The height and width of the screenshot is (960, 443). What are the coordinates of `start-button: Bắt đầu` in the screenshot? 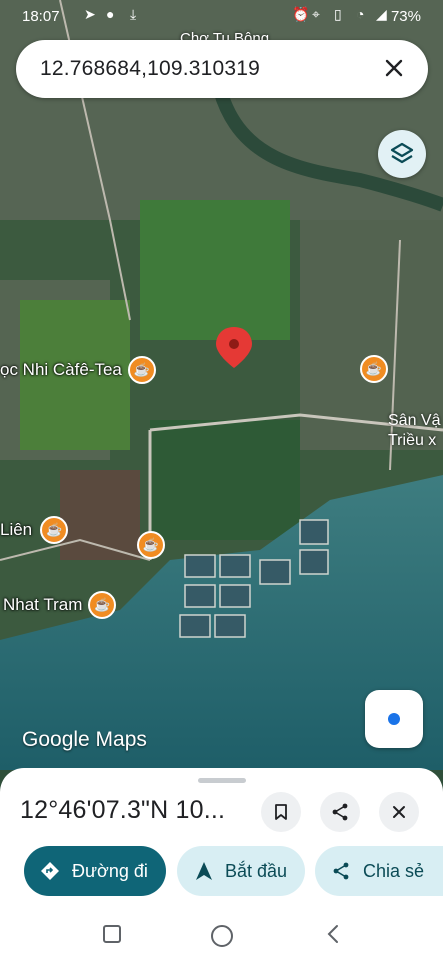 It's located at (241, 871).